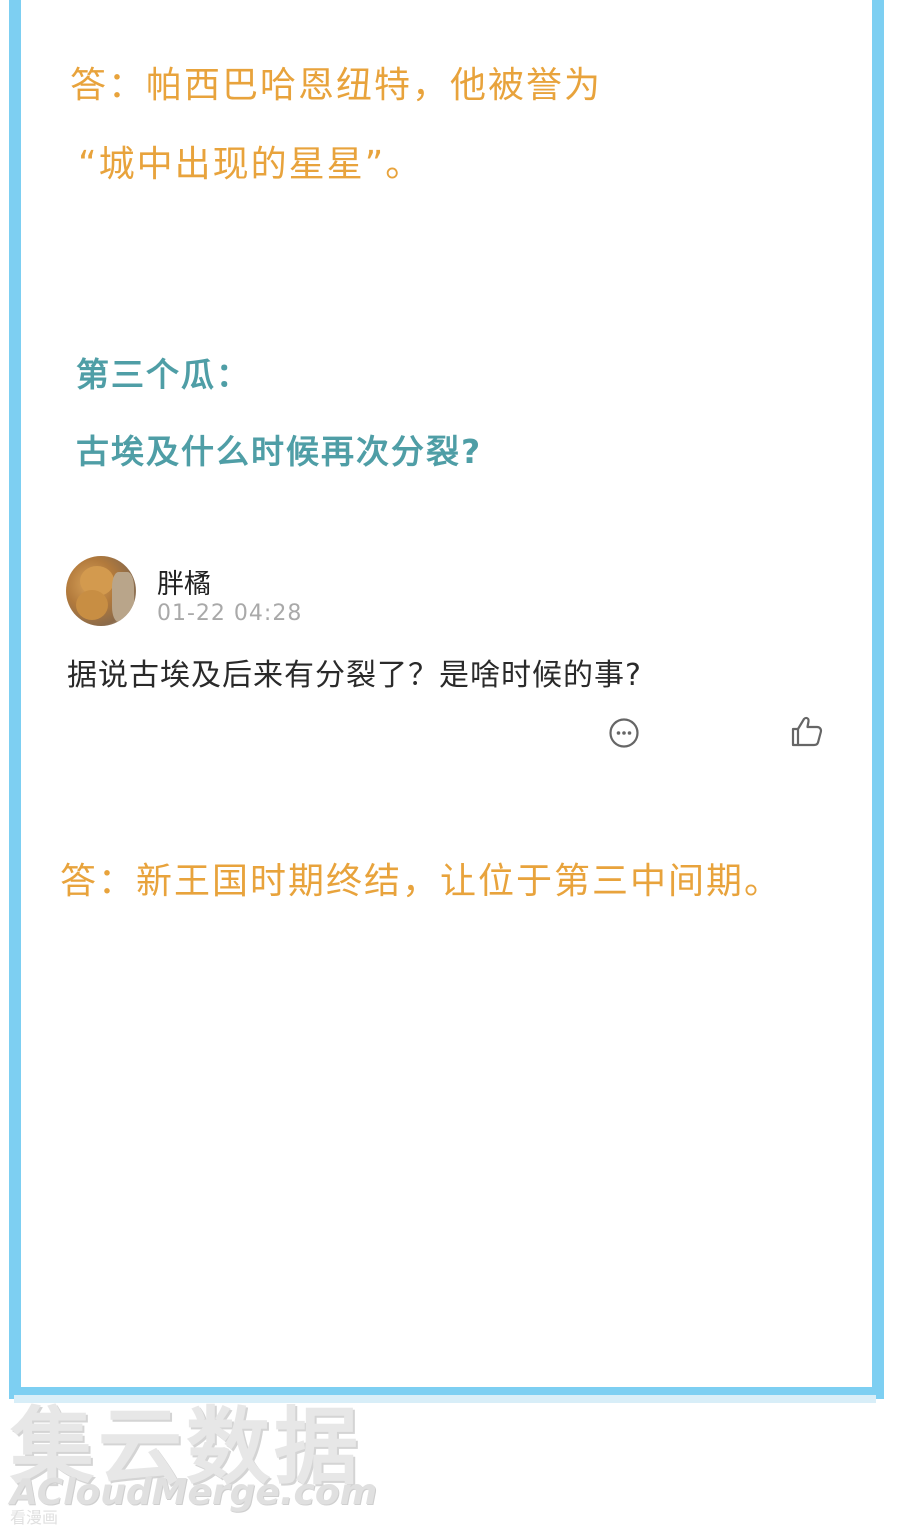 This screenshot has height=1528, width=900. Describe the element at coordinates (230, 613) in the screenshot. I see `post-timestamp: 01-22 04:28` at that location.